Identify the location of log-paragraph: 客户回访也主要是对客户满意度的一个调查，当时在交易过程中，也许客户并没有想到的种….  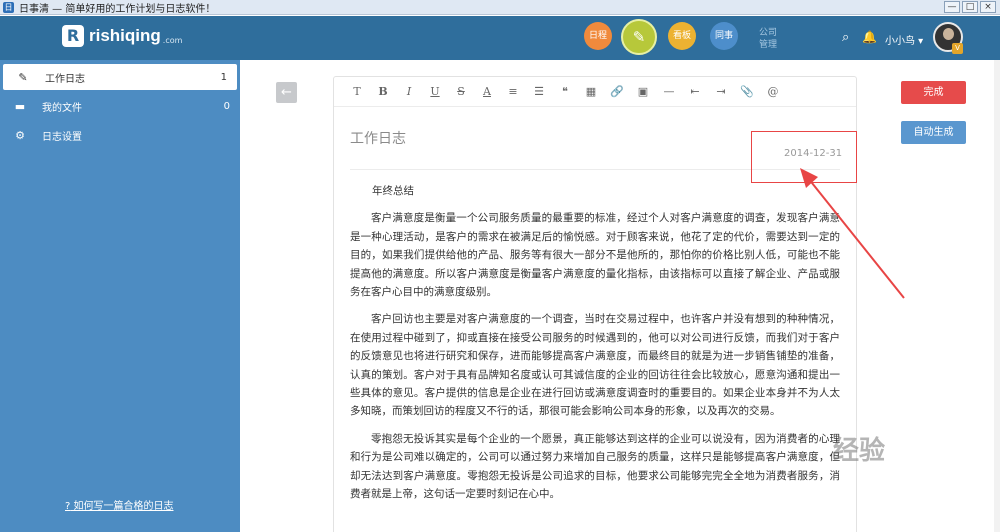
(595, 365).